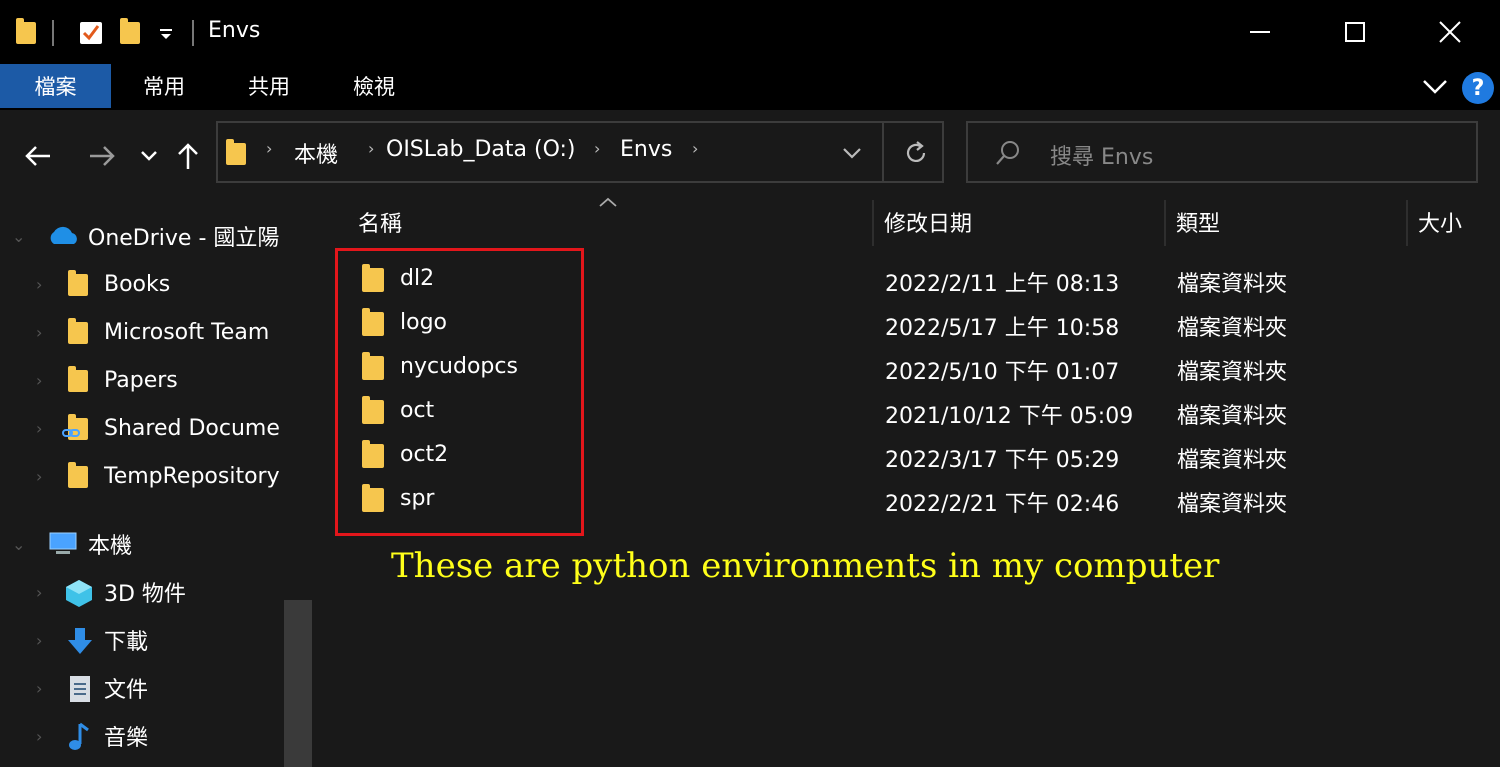 The image size is (1500, 767). Describe the element at coordinates (184, 238) in the screenshot. I see `nav-label: OneDrive - 國立陽` at that location.